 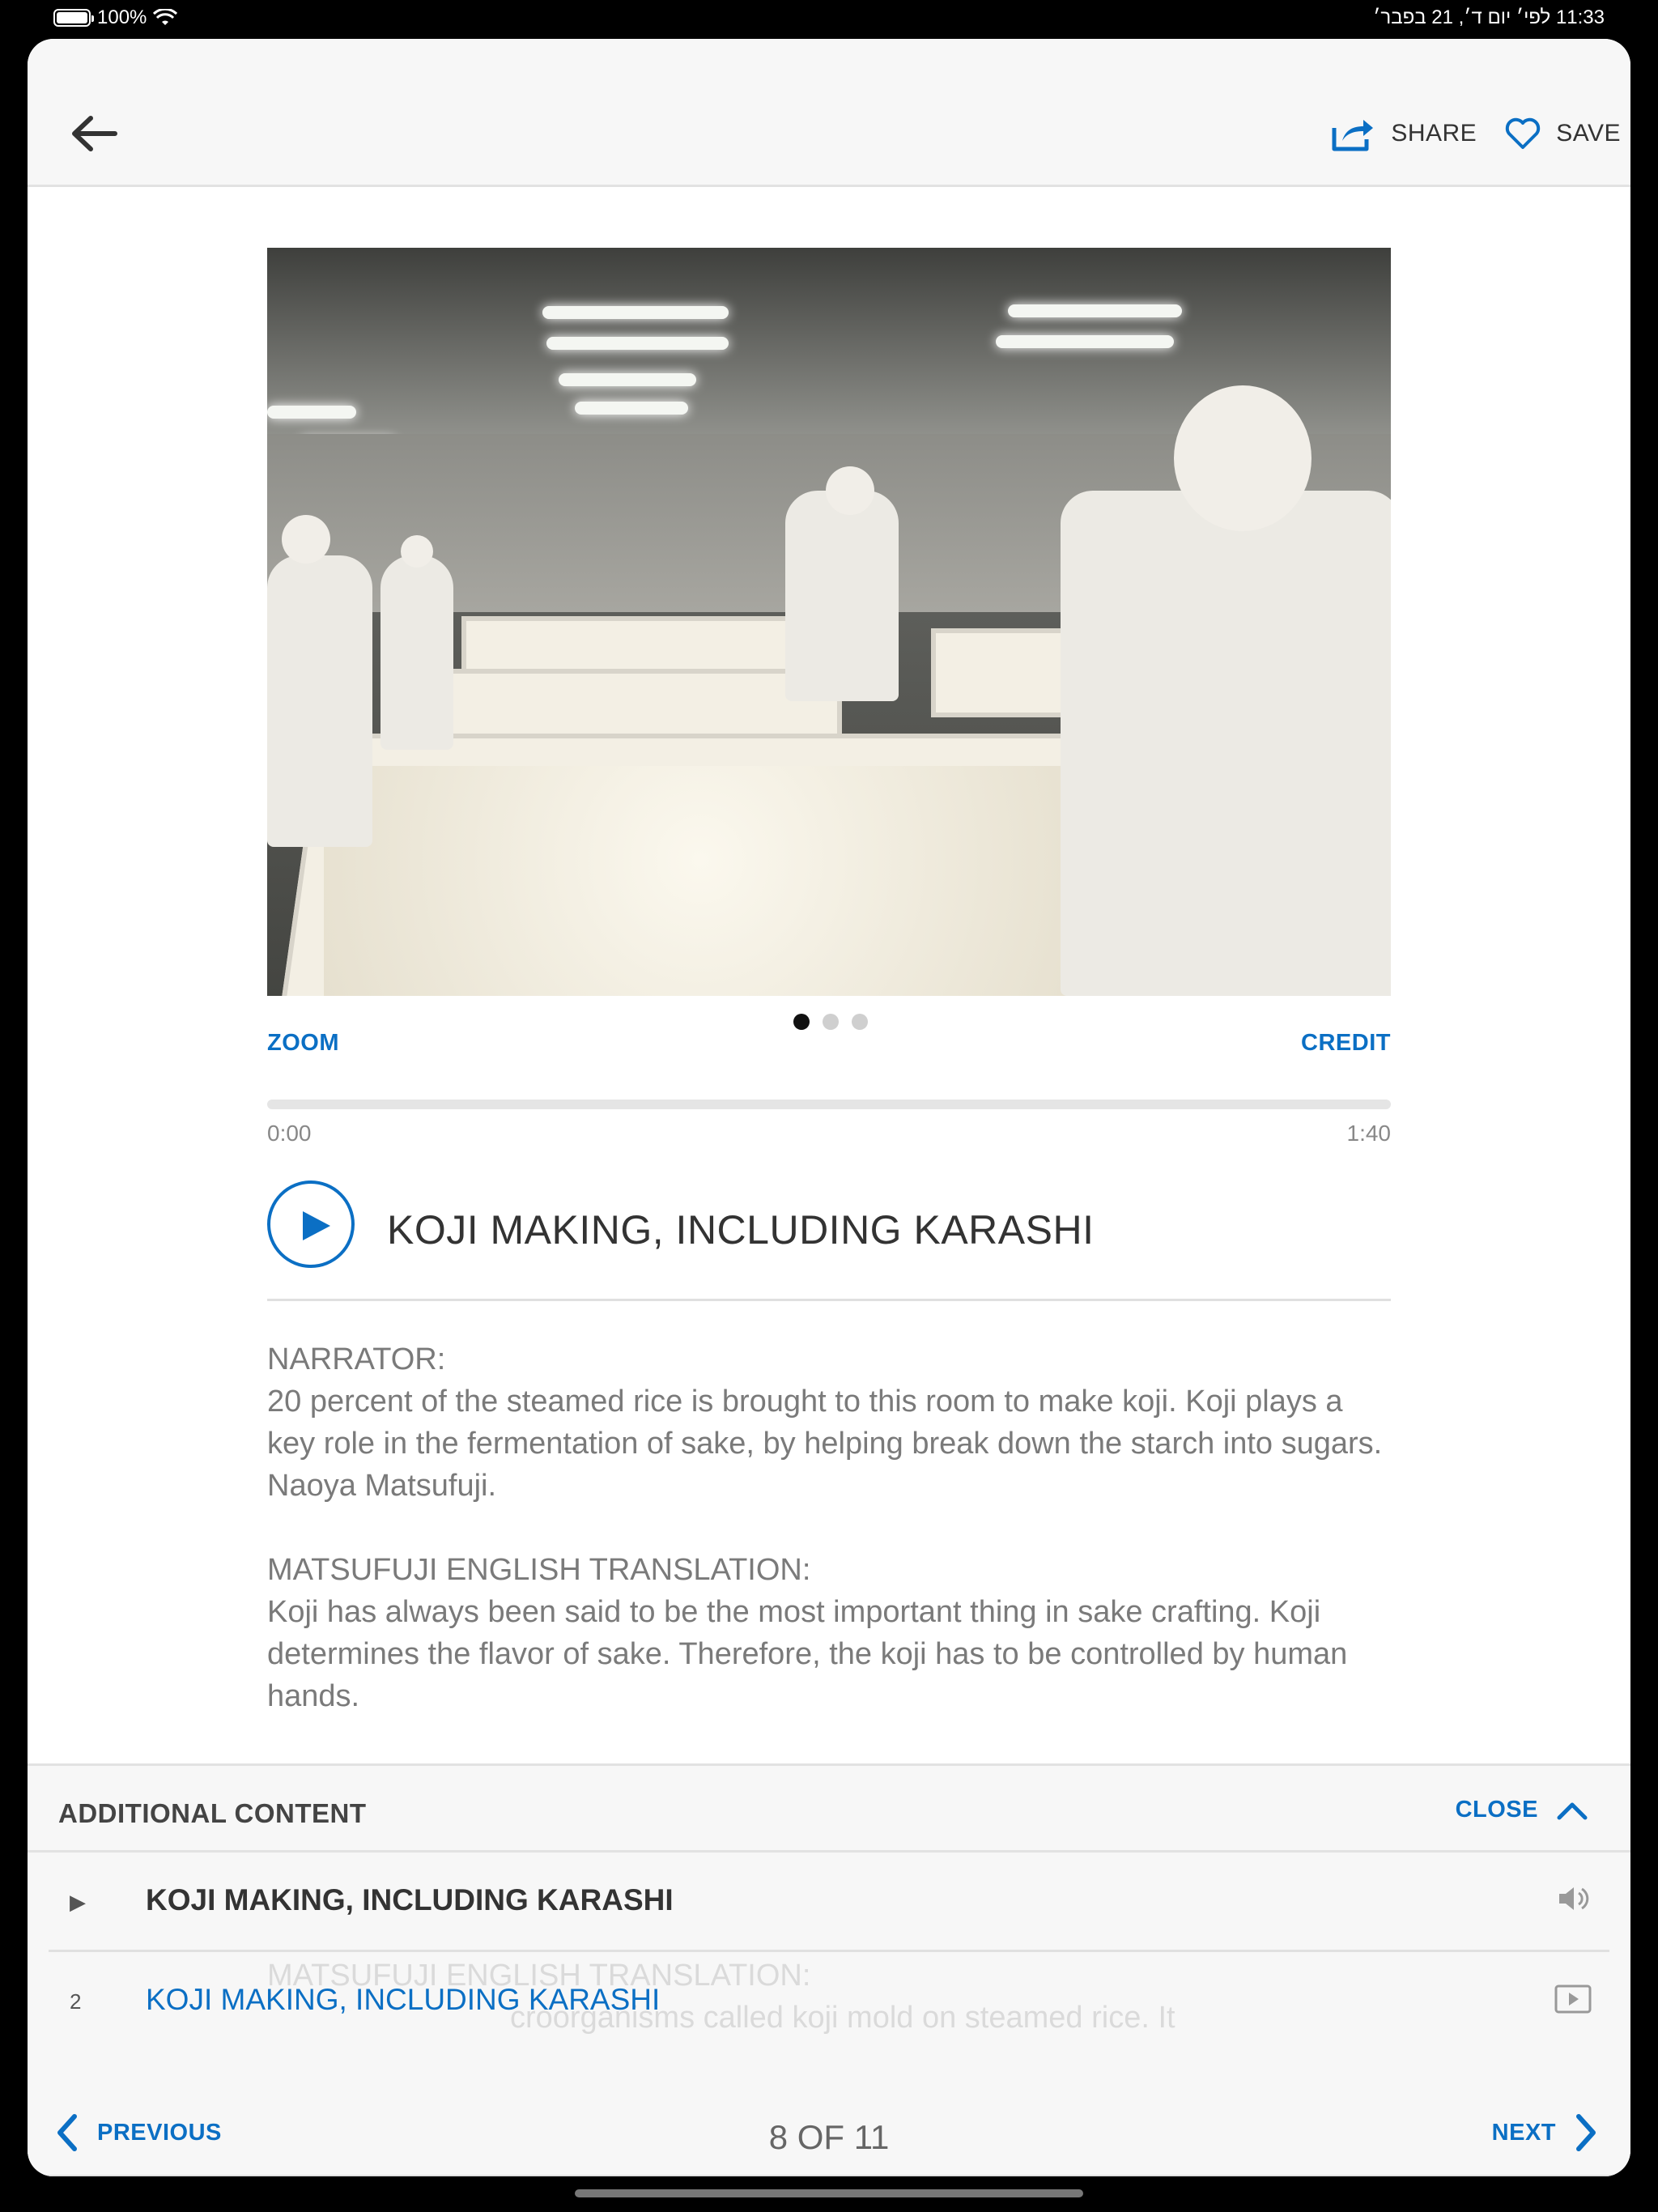 What do you see at coordinates (1574, 1898) in the screenshot?
I see `speaker-icon` at bounding box center [1574, 1898].